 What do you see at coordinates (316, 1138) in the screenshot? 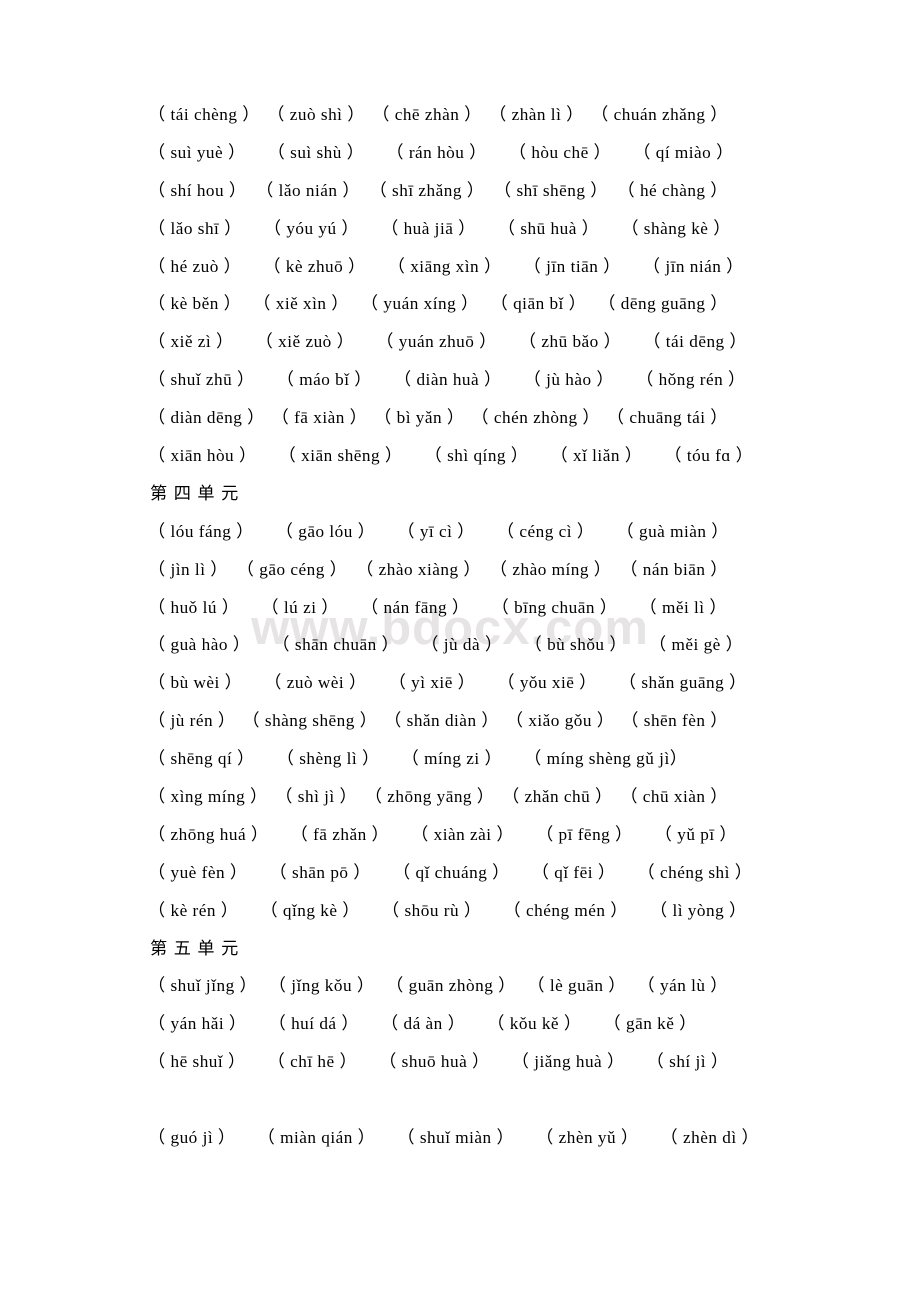
I see `pinyin-item: （ miàn qián ）` at bounding box center [316, 1138].